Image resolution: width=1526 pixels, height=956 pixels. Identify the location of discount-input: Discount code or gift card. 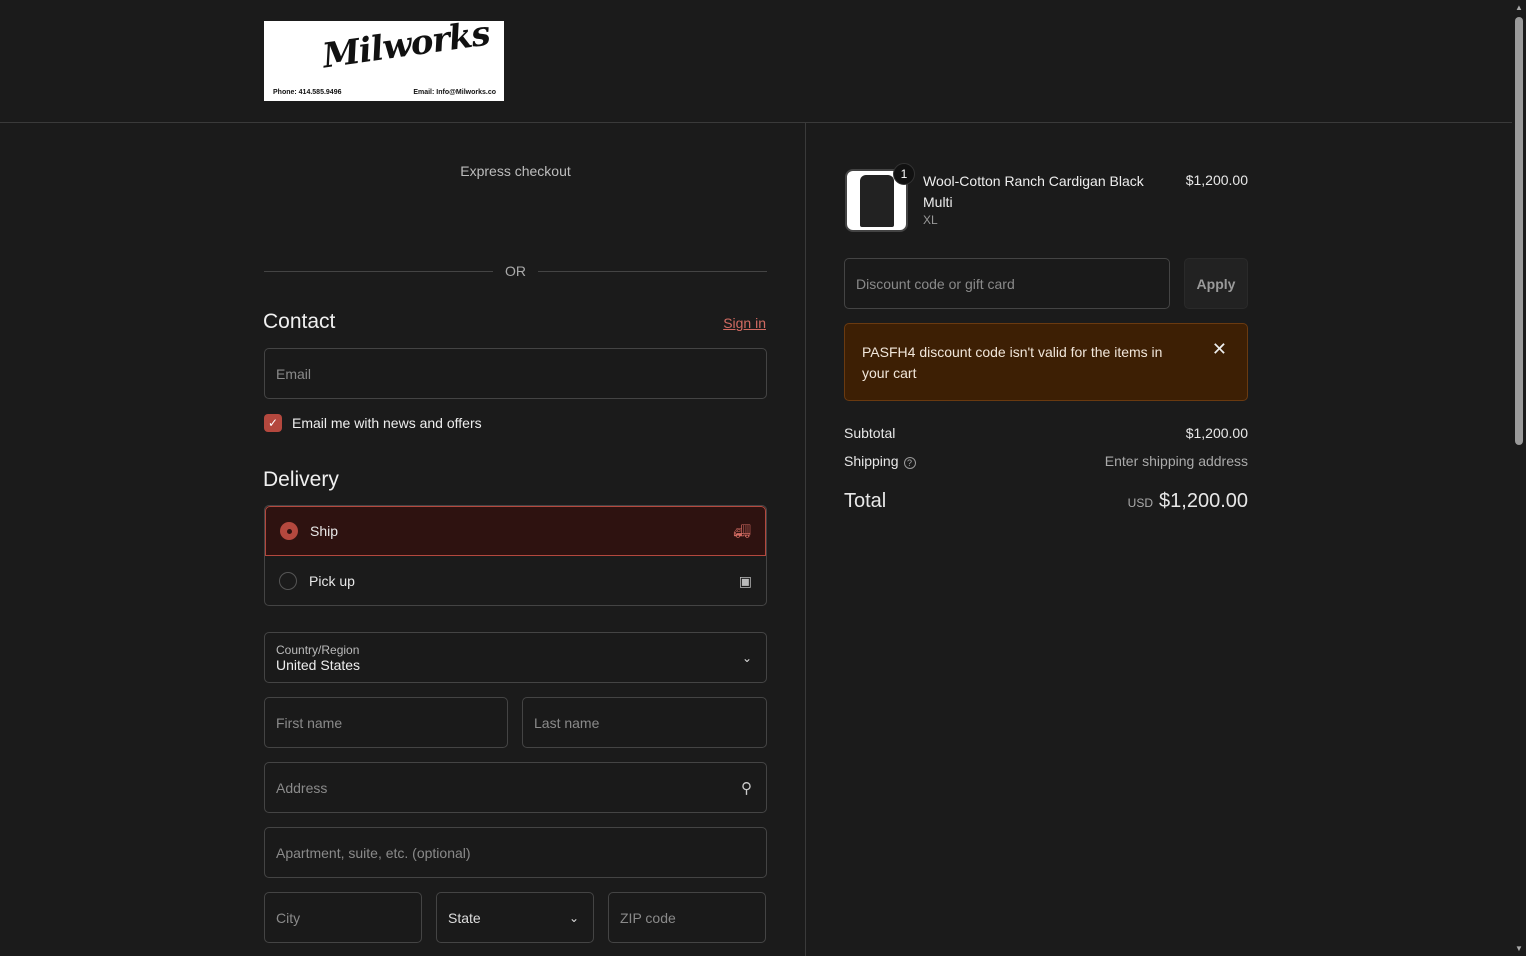
(1007, 283).